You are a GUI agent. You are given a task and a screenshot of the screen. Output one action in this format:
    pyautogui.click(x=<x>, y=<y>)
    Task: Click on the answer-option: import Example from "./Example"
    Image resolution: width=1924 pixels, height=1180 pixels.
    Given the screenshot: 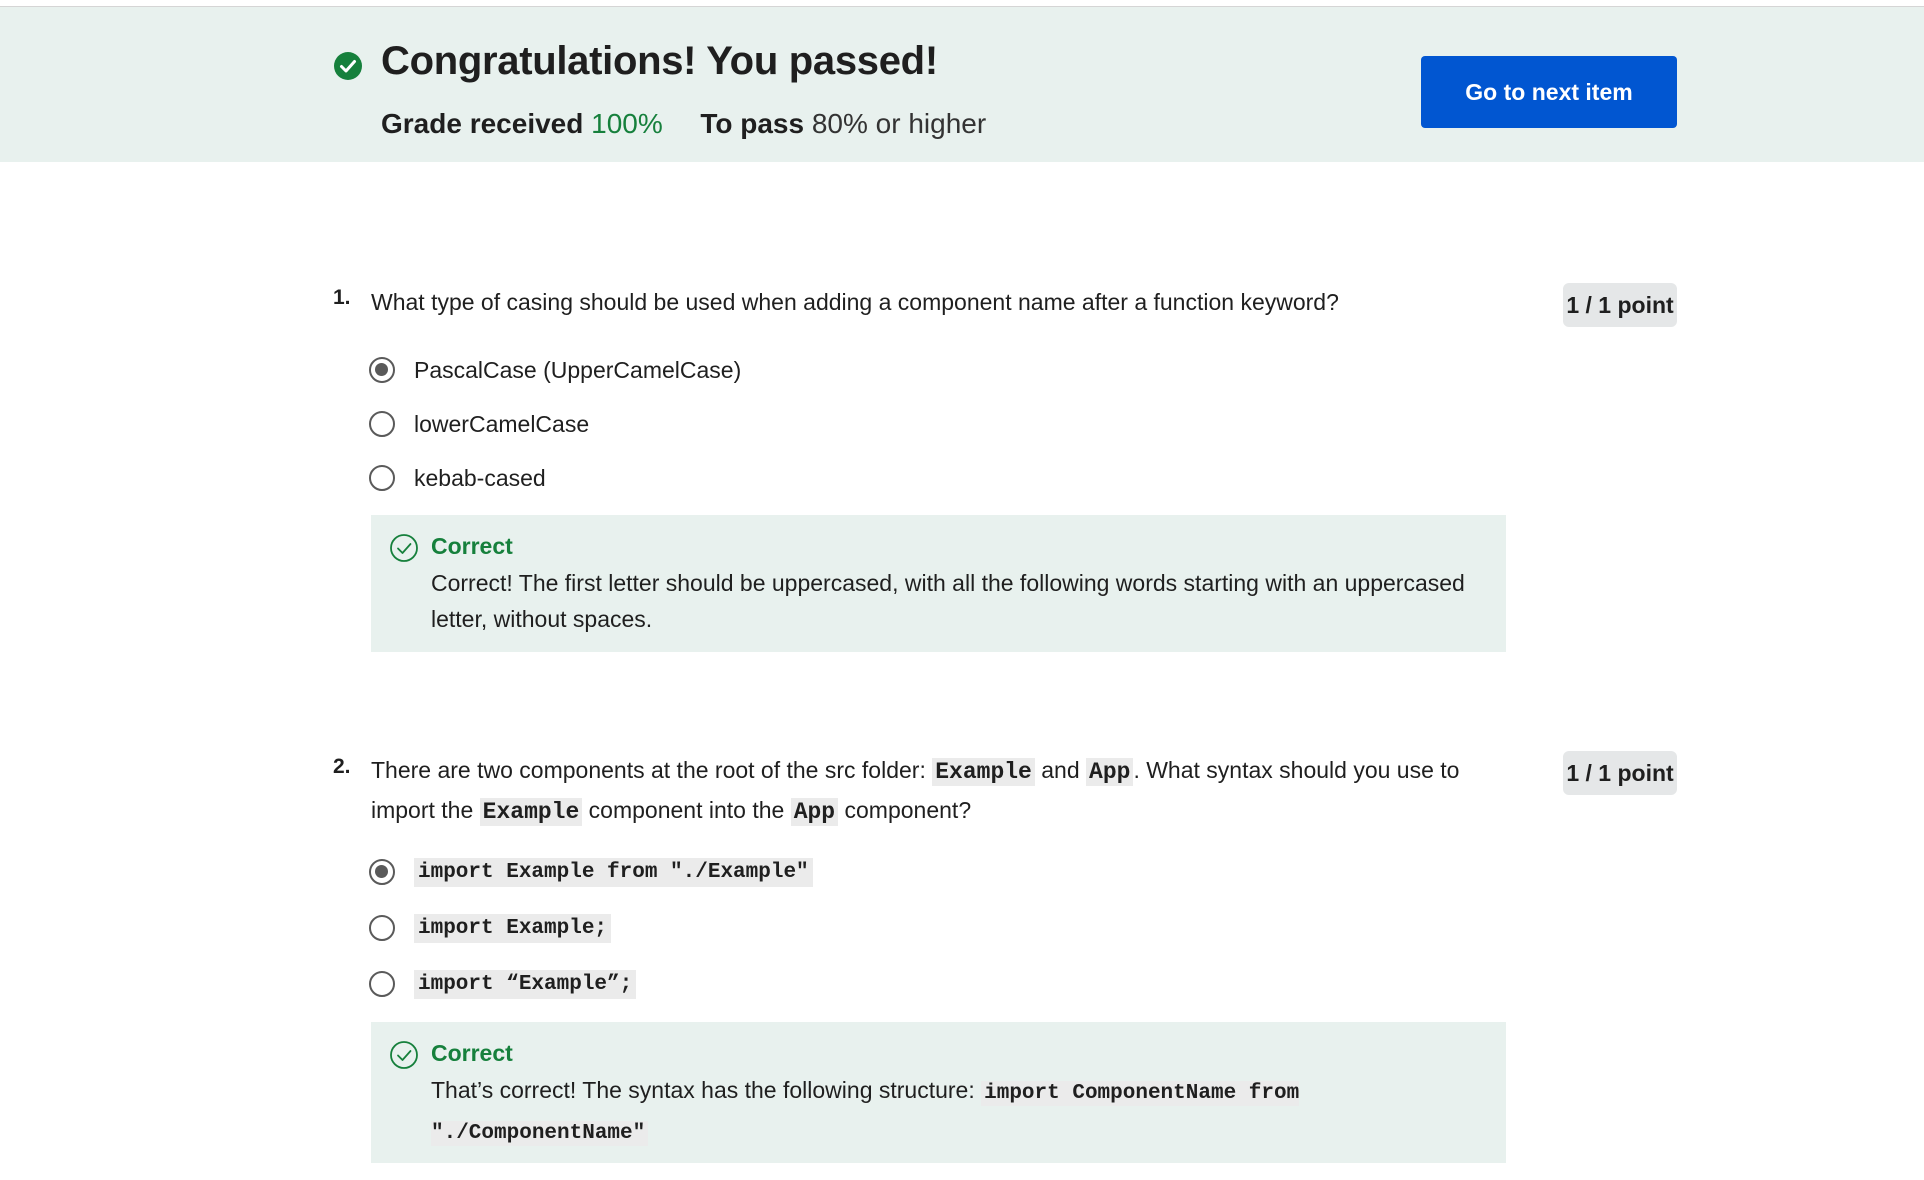 What is the action you would take?
    pyautogui.click(x=591, y=872)
    